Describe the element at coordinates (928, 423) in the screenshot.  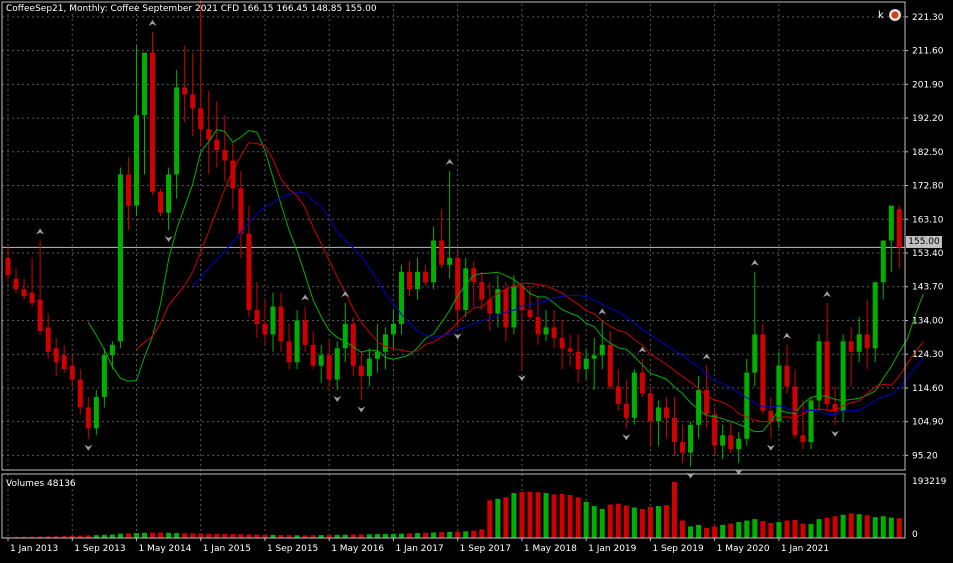
I see `y-tick-label: 104.90` at that location.